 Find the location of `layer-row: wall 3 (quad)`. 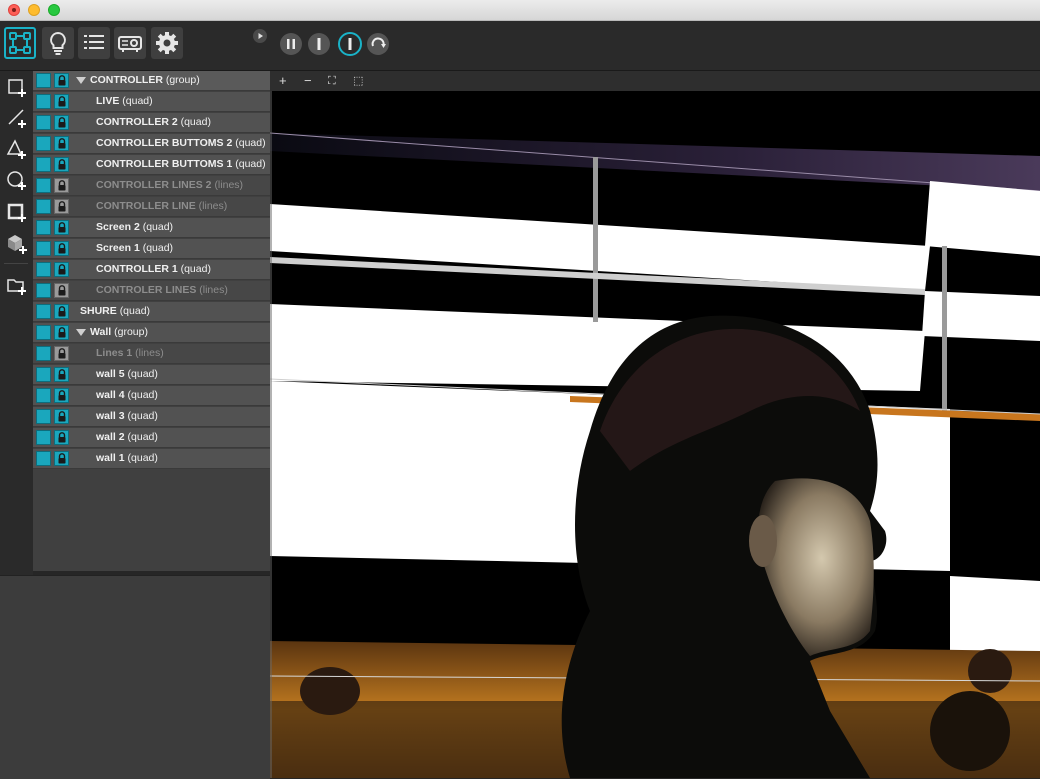

layer-row: wall 3 (quad) is located at coordinates (151, 417).